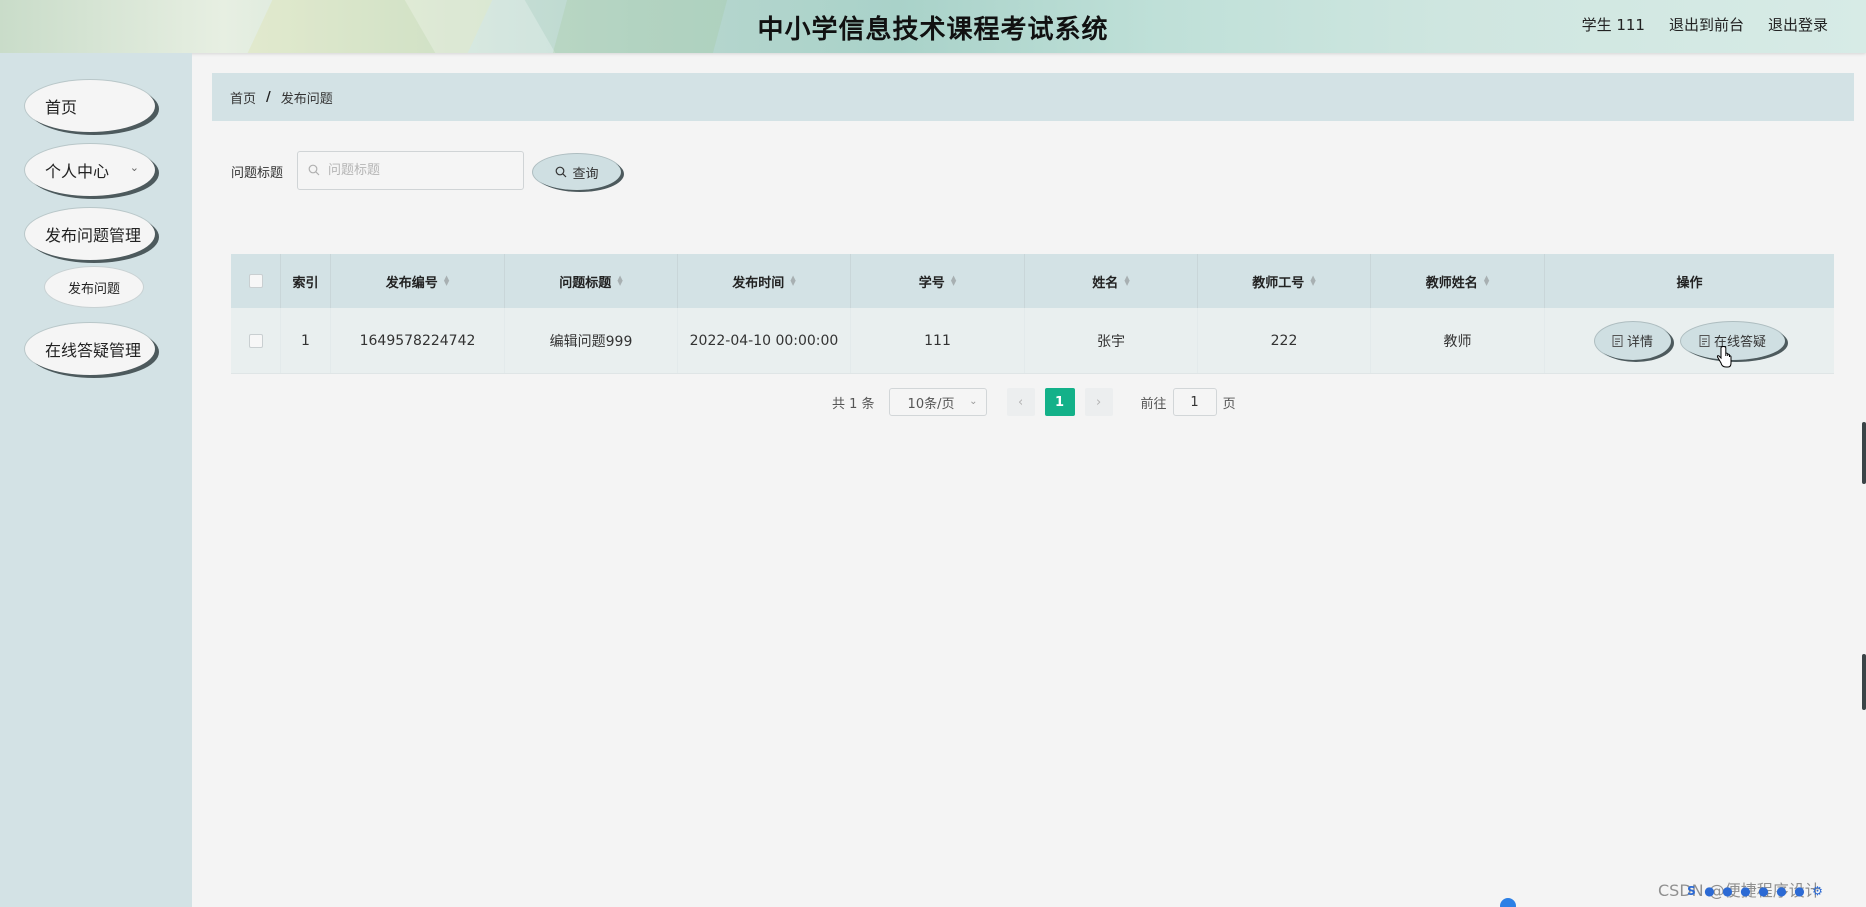 This screenshot has width=1866, height=907. I want to click on column-header: 操作, so click(1689, 281).